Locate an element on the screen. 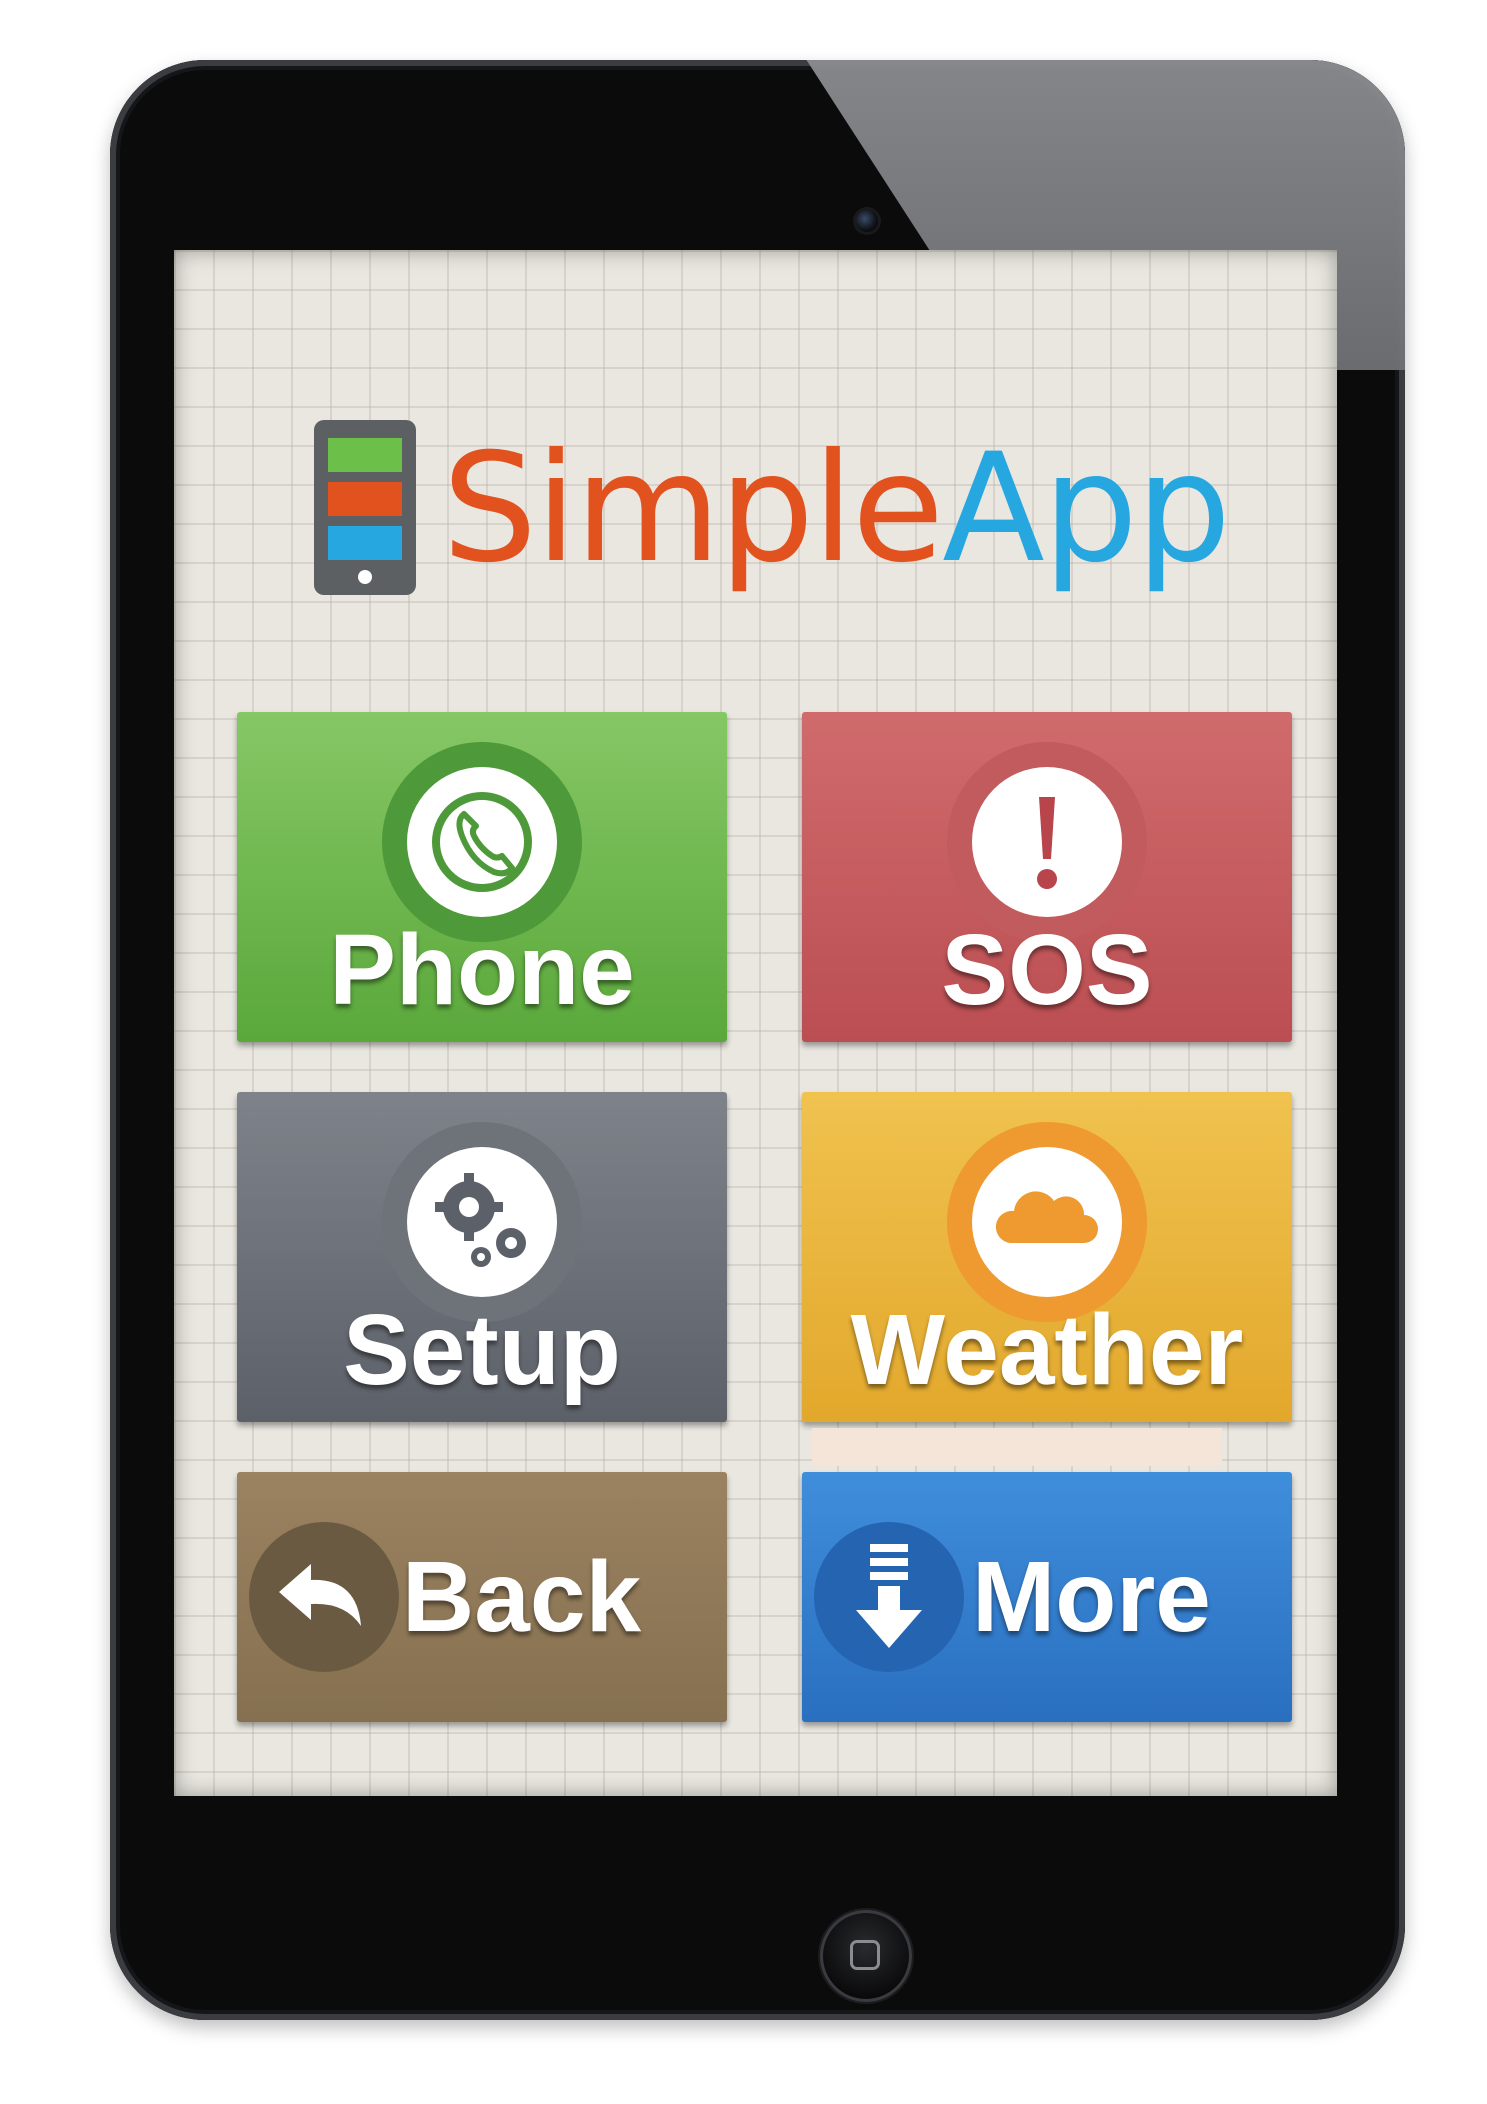  home-square-icon is located at coordinates (865, 1955).